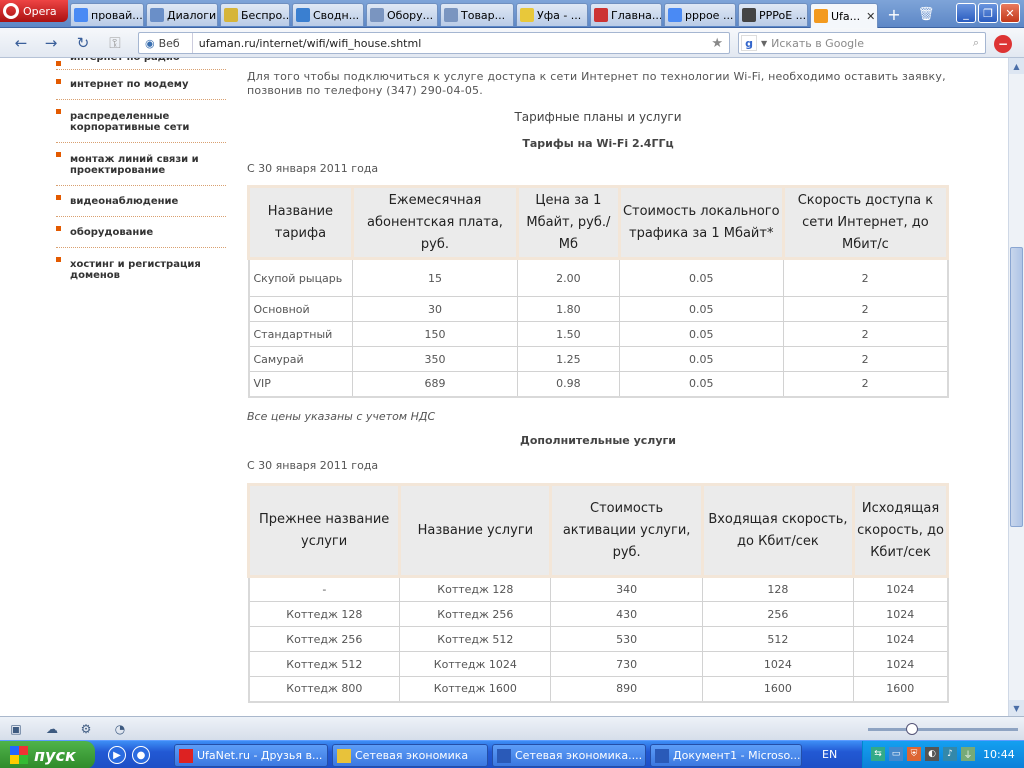 This screenshot has height=768, width=1024. I want to click on stop-icon: −, so click(1003, 44).